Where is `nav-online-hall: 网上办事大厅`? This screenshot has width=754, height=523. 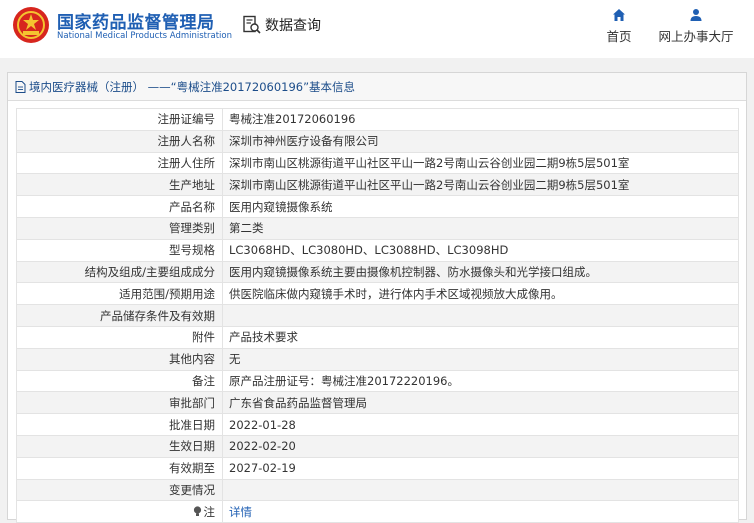 nav-online-hall: 网上办事大厅 is located at coordinates (696, 26).